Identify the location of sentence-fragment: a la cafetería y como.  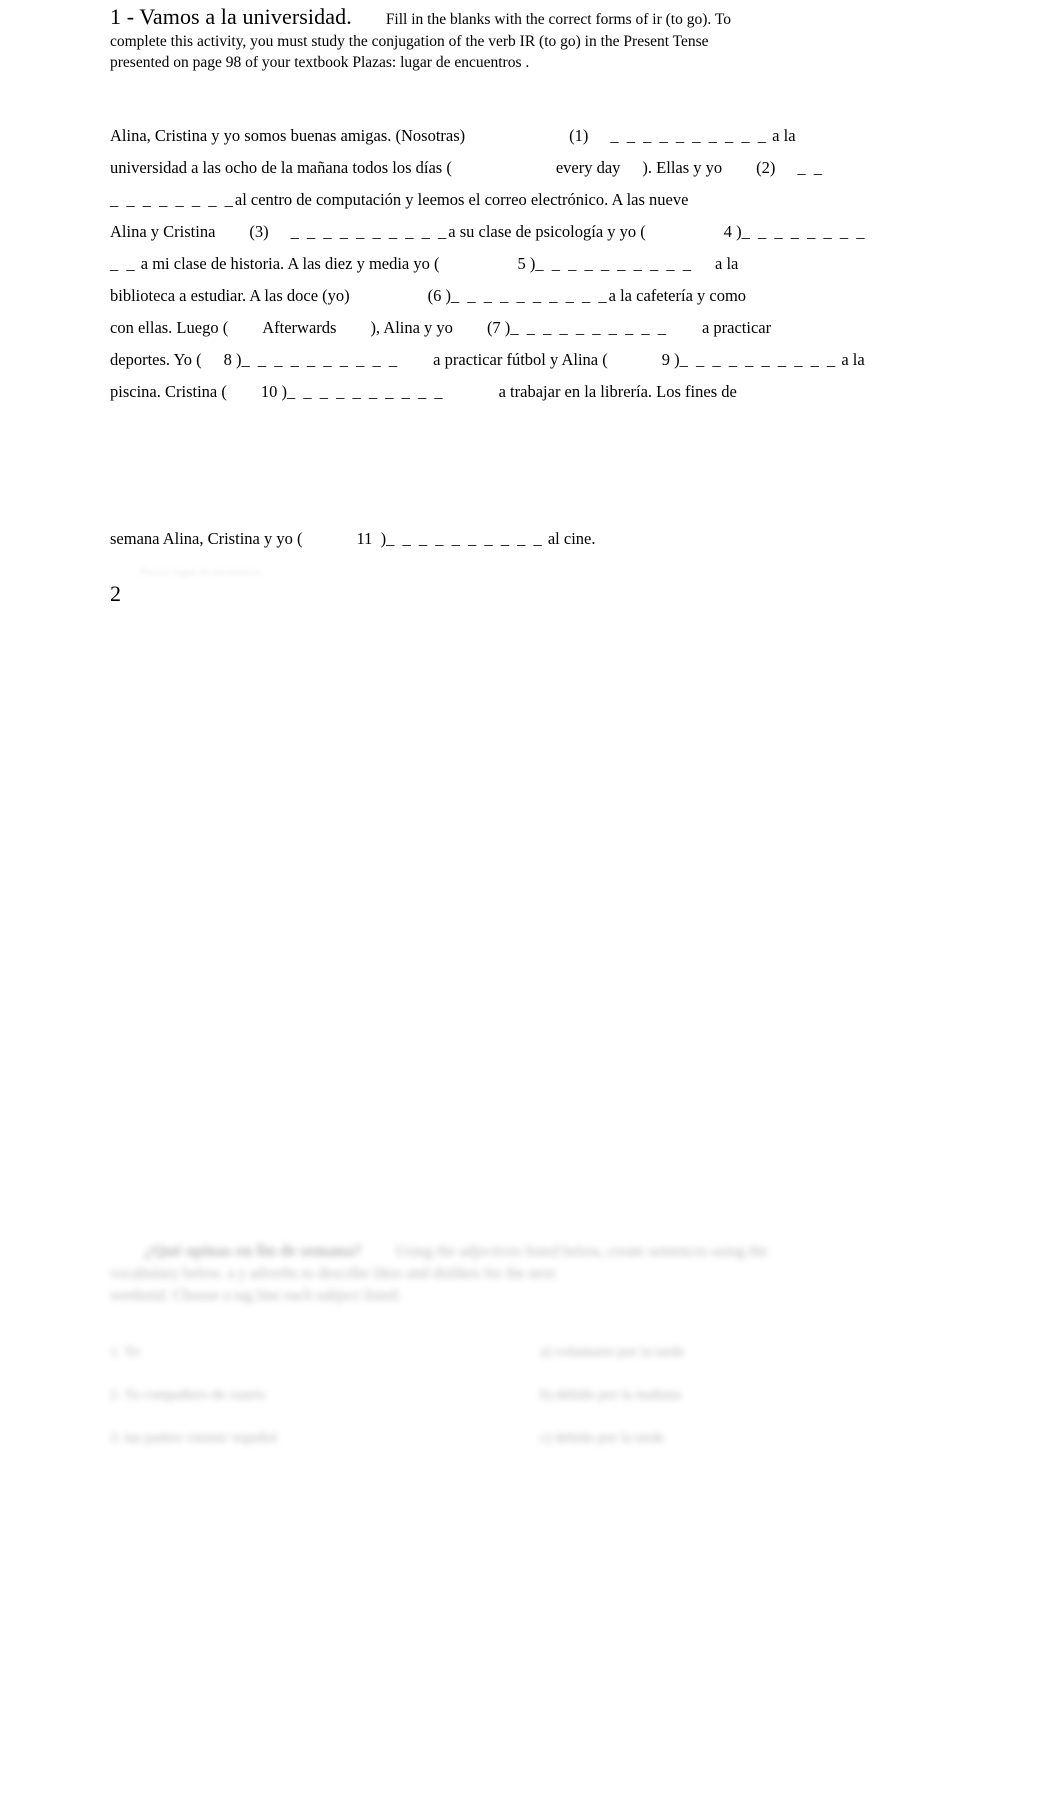
(677, 295).